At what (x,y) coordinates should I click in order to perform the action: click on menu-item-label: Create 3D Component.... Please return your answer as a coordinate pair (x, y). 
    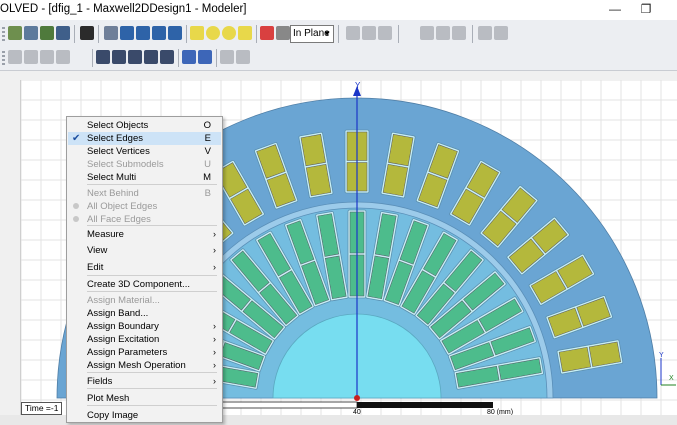
    Looking at the image, I should click on (138, 284).